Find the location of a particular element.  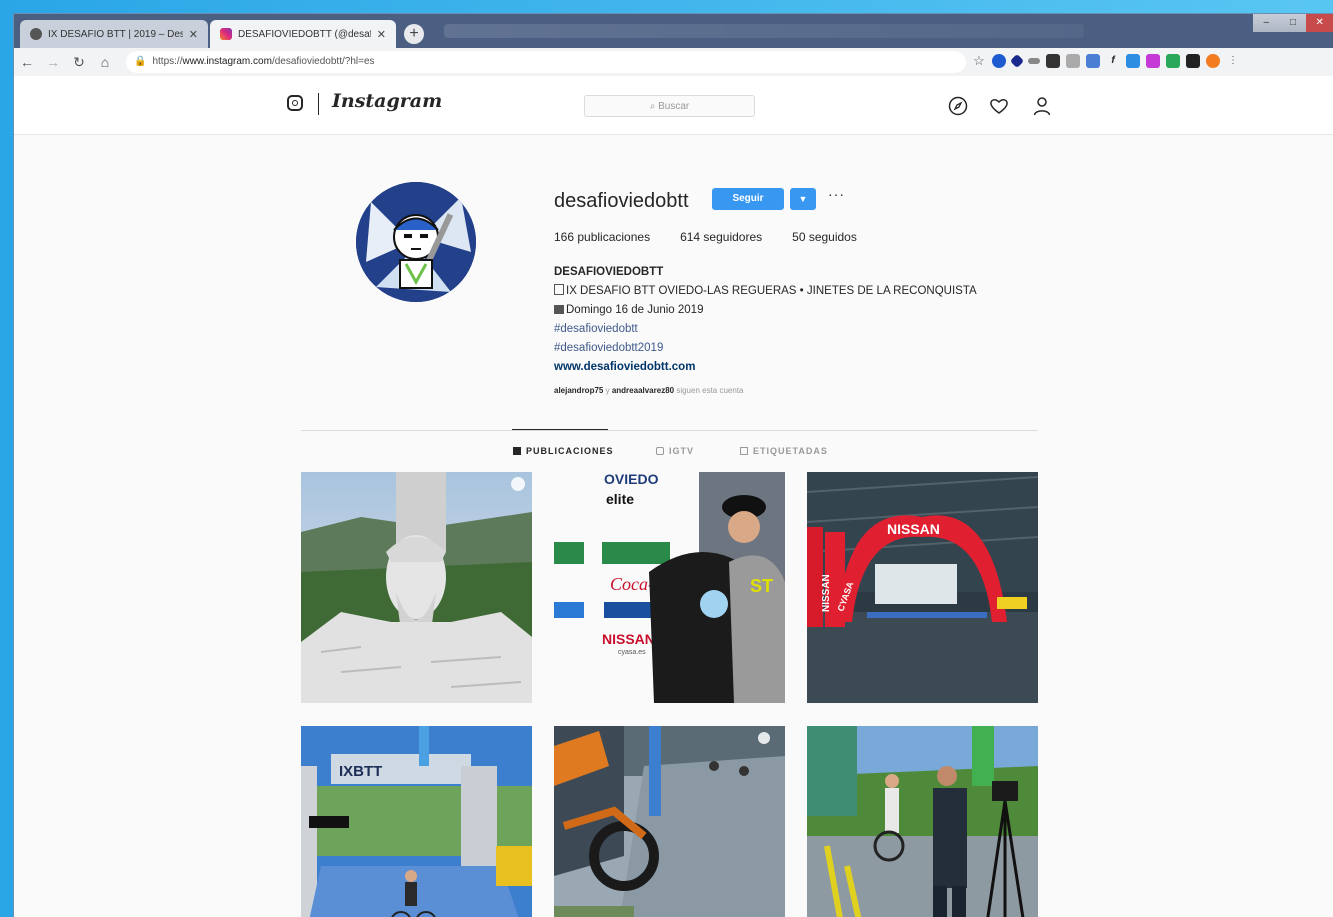

globe-icon is located at coordinates (36, 34).